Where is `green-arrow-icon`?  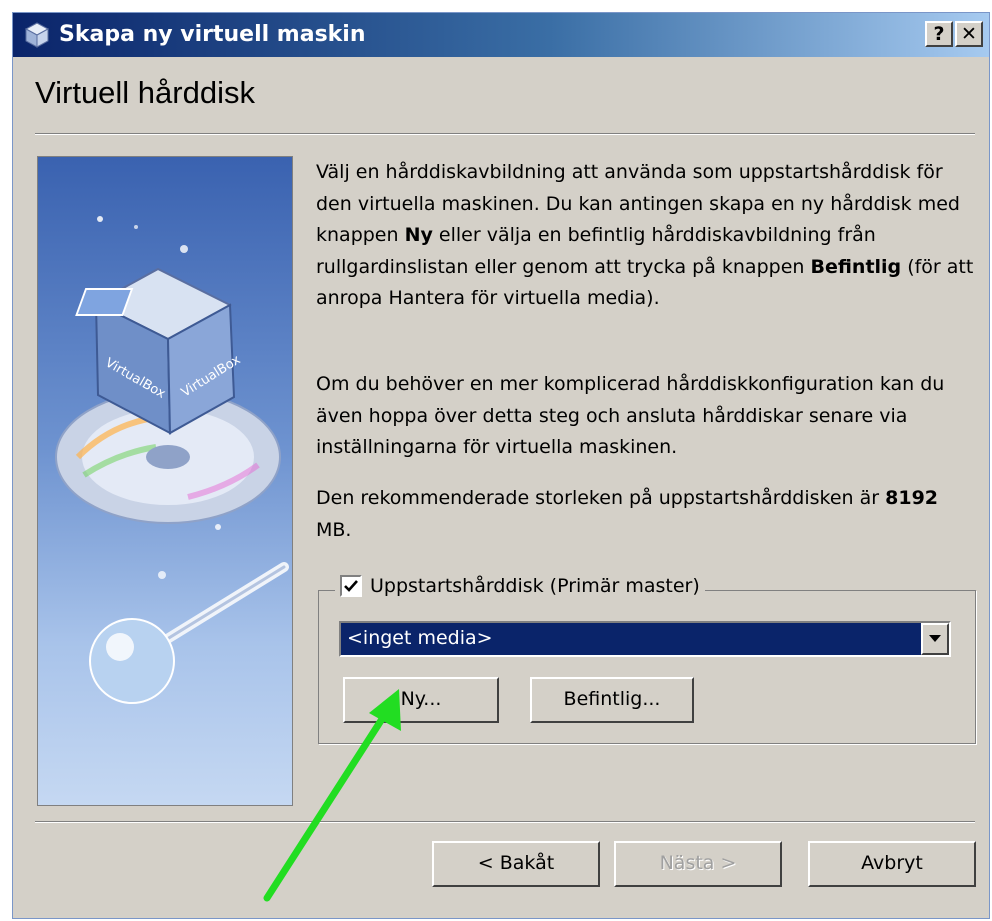
green-arrow-icon is located at coordinates (332, 795).